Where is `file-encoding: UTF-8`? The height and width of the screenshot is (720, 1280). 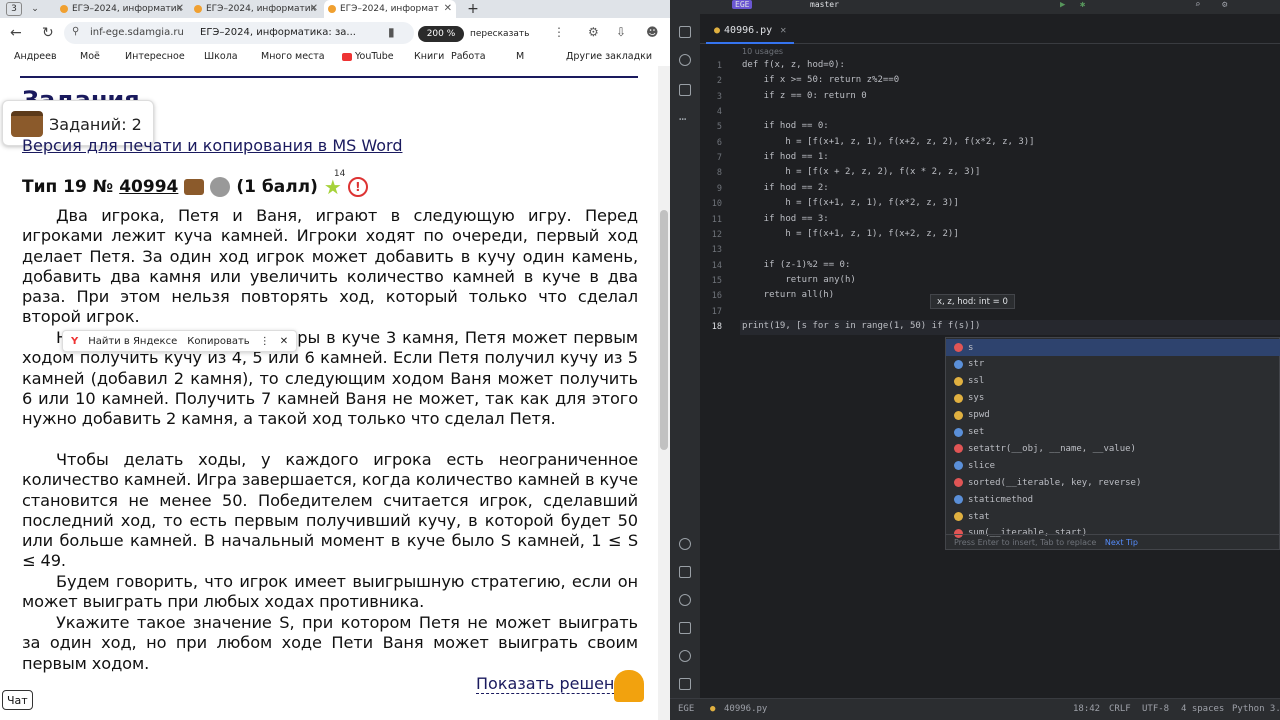 file-encoding: UTF-8 is located at coordinates (1155, 709).